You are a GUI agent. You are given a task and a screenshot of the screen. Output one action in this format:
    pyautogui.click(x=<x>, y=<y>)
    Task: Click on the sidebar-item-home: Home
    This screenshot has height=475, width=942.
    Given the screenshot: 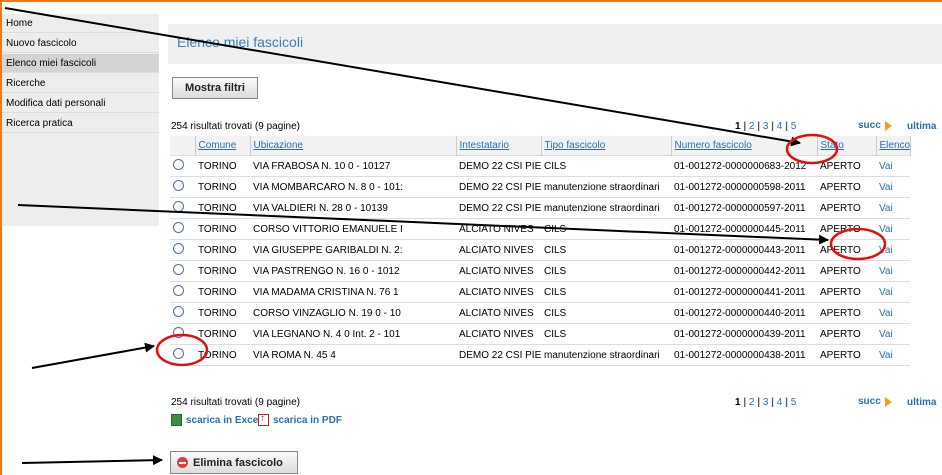 What is the action you would take?
    pyautogui.click(x=80, y=23)
    